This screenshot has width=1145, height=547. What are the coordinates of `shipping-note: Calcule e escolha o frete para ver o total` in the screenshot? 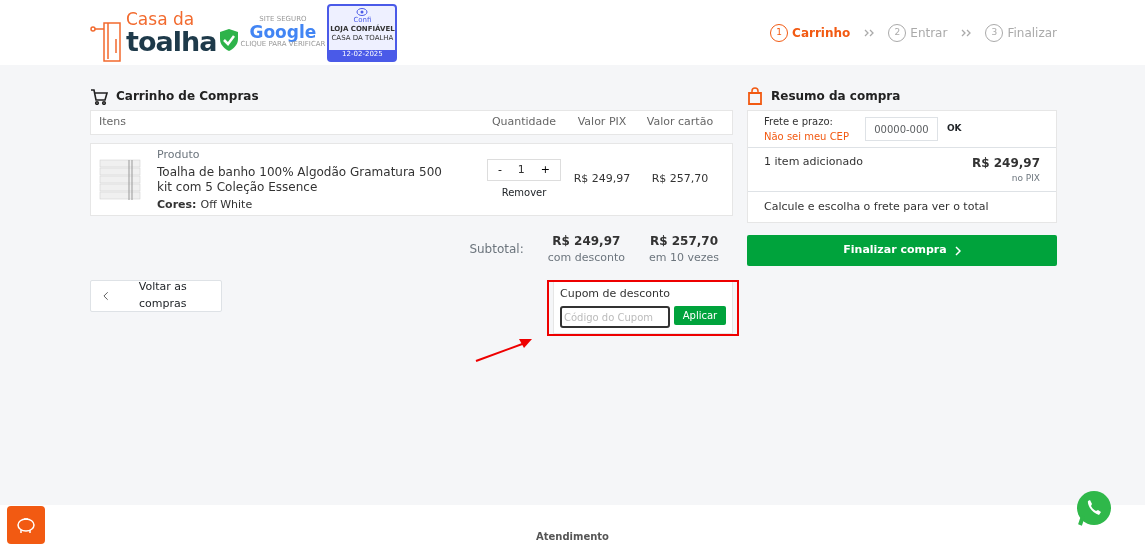 It's located at (876, 206).